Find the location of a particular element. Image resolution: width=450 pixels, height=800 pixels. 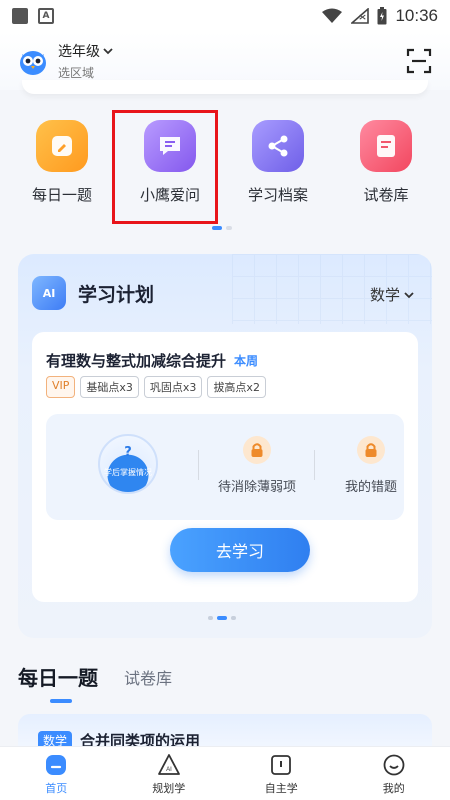

tag: 基础点x3 is located at coordinates (109, 387).